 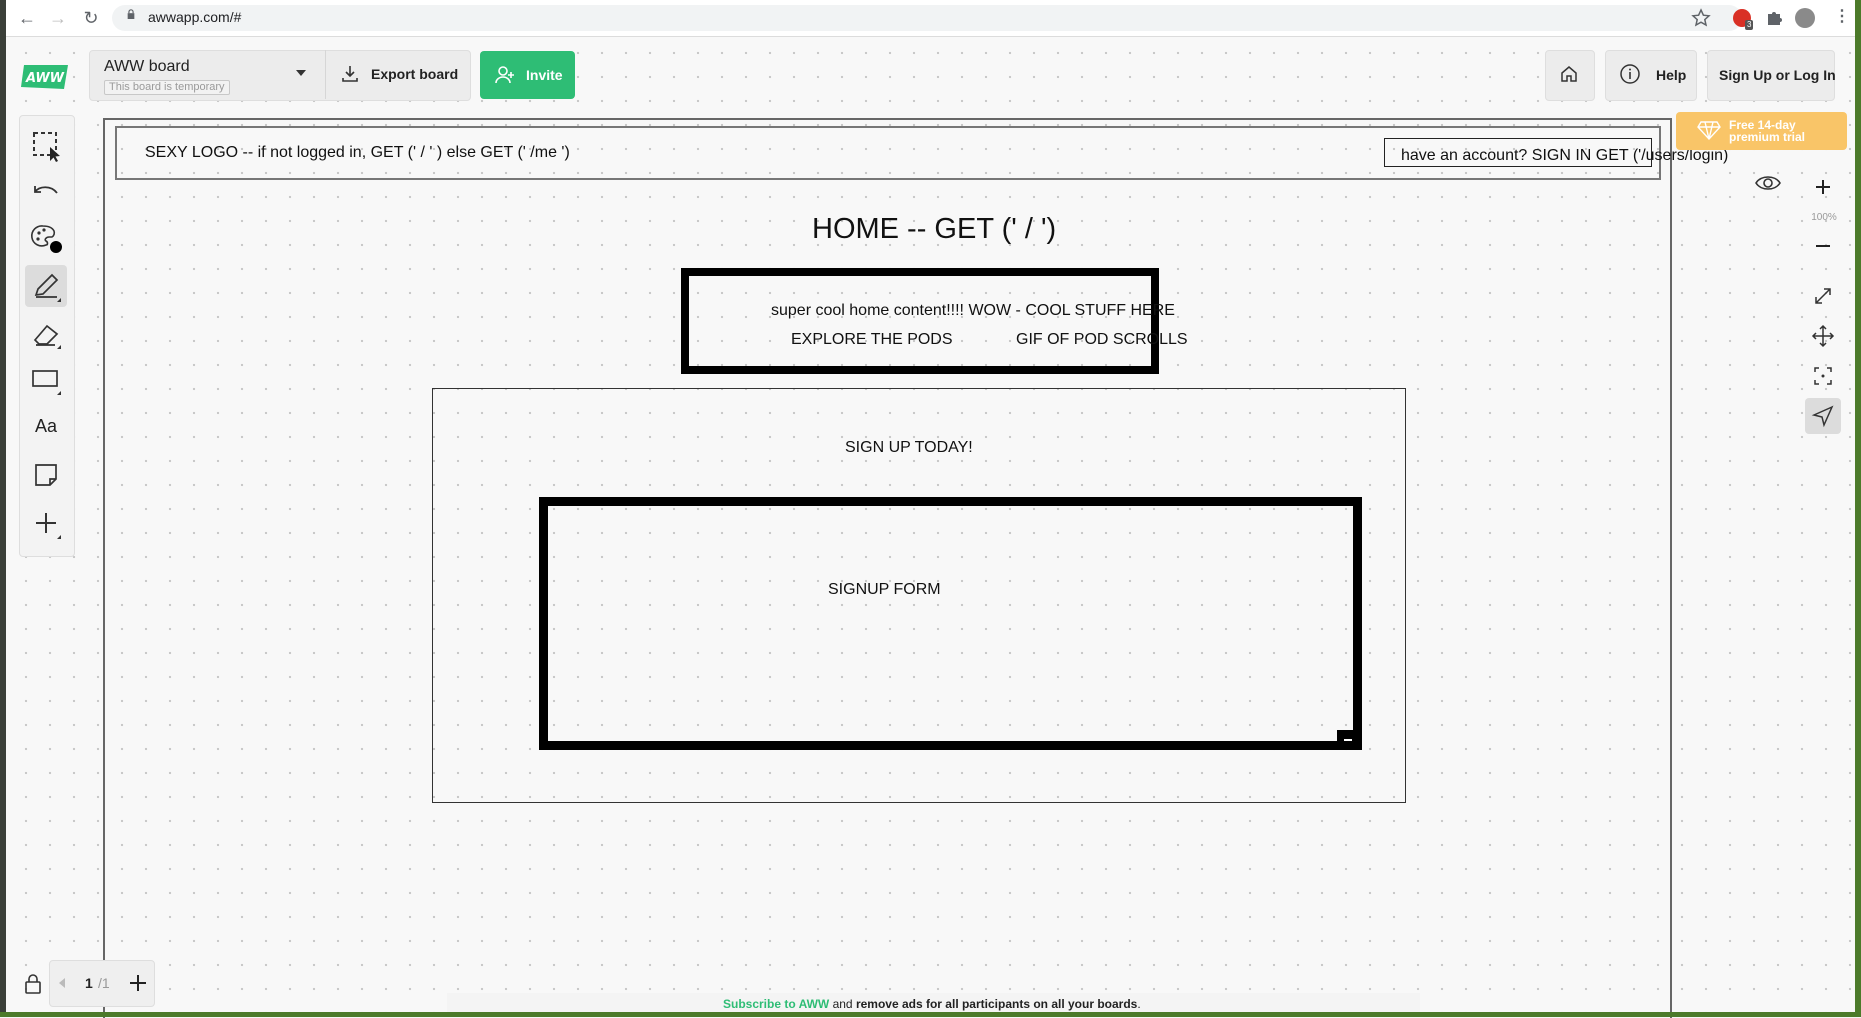 What do you see at coordinates (91, 18) in the screenshot?
I see `reload-icon: ↻` at bounding box center [91, 18].